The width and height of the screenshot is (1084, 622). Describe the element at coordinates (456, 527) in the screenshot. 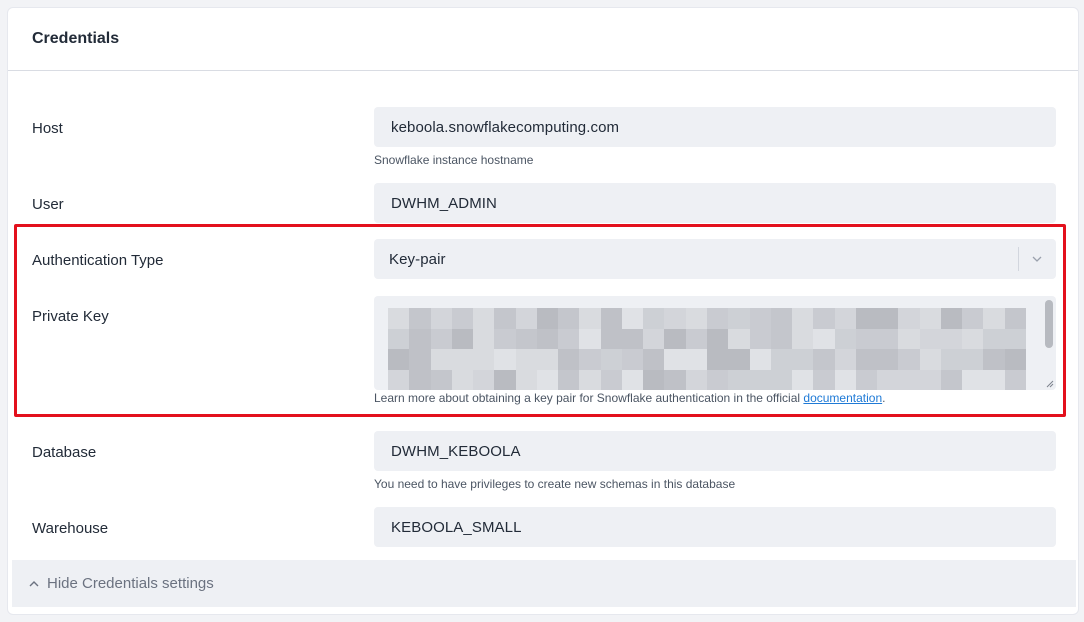

I see `warehouse-input-value: KEBOOLA_SMALL` at that location.